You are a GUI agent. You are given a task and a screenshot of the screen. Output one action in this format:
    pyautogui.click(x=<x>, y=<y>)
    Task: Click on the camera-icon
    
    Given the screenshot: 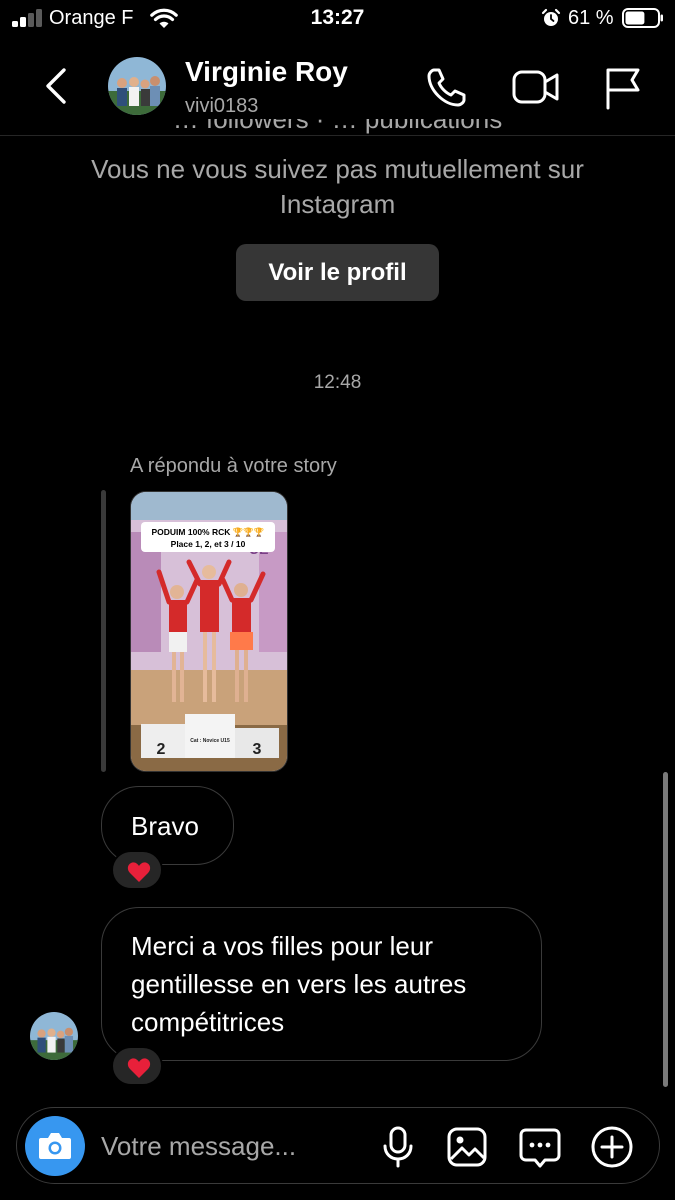 What is the action you would take?
    pyautogui.click(x=55, y=1146)
    